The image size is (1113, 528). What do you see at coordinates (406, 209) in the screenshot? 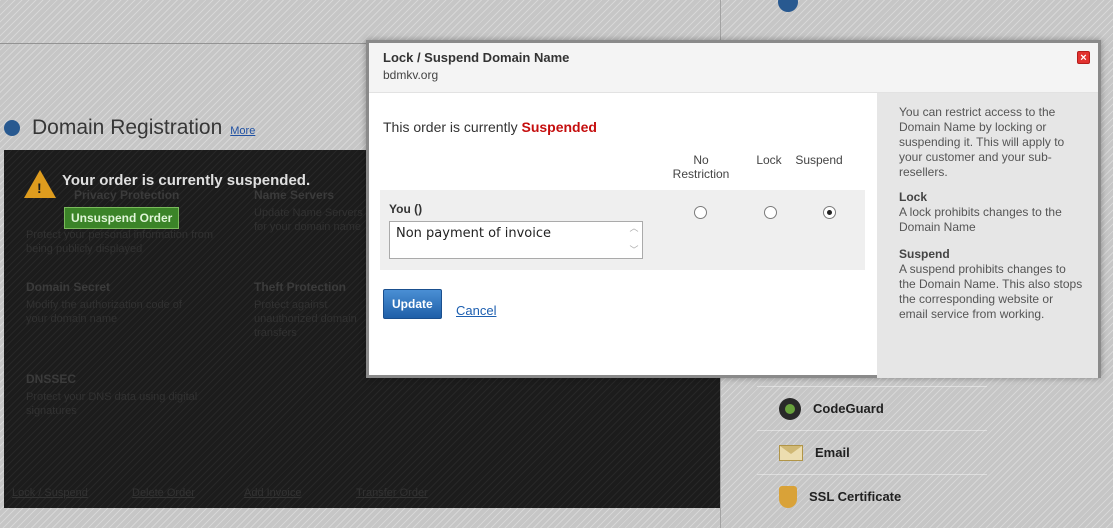
I see `row-label: You ()` at bounding box center [406, 209].